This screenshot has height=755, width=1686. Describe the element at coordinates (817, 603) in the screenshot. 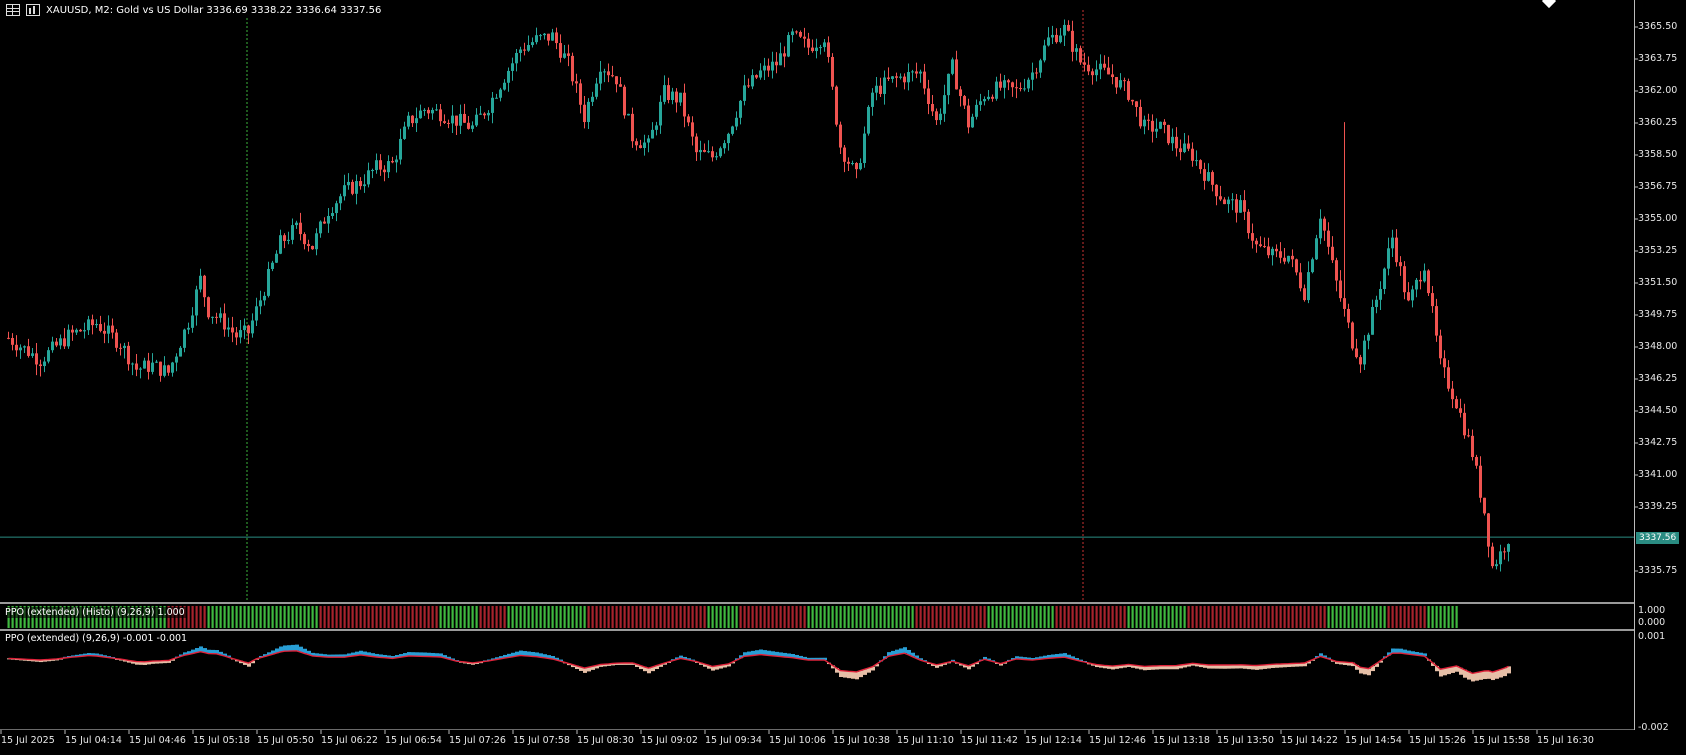

I see `panel-separator-histo` at that location.